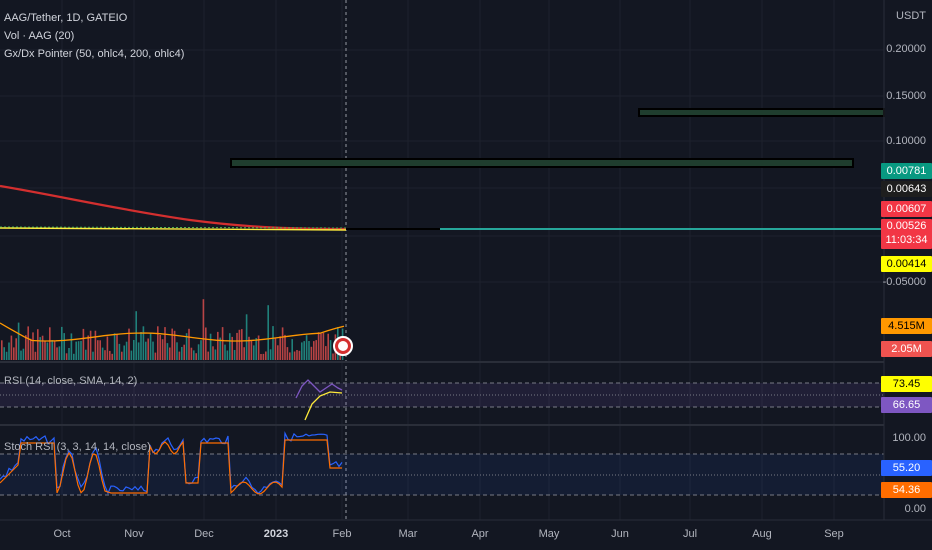 Image resolution: width=932 pixels, height=550 pixels. I want to click on date-label: Nov, so click(134, 534).